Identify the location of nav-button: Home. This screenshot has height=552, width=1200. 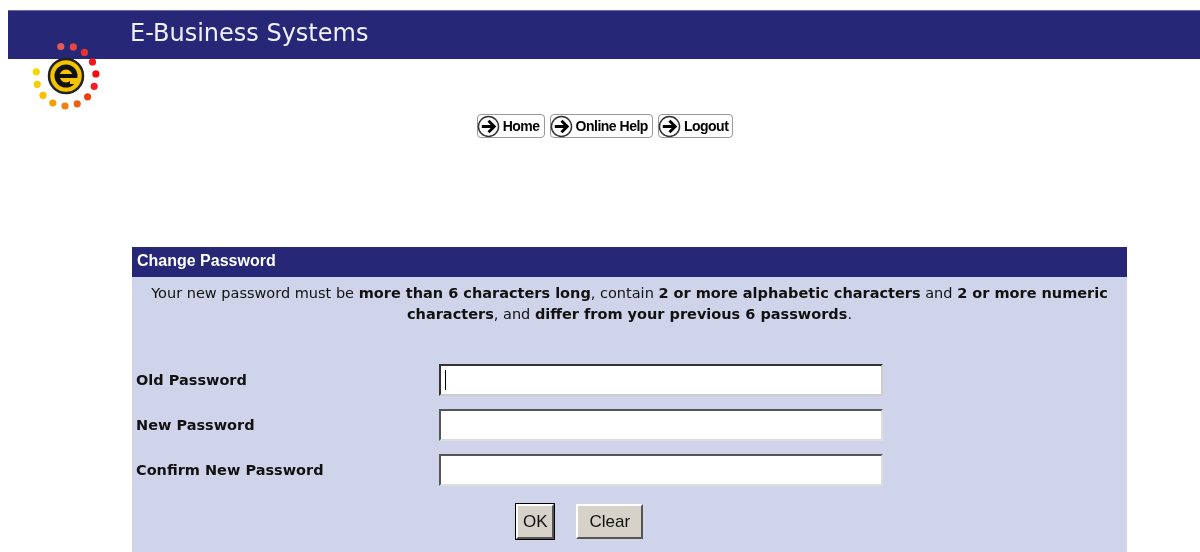
(510, 126).